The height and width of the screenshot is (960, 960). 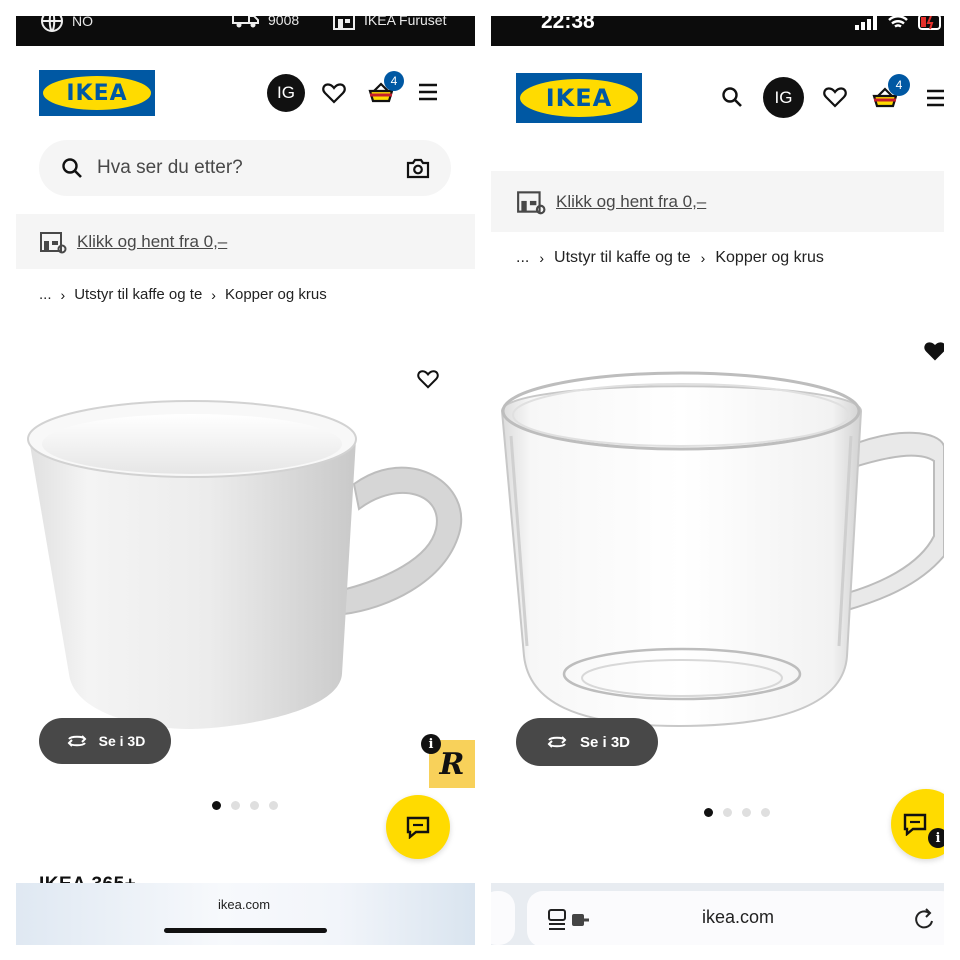 I want to click on clock: 22:38, so click(x=568, y=24).